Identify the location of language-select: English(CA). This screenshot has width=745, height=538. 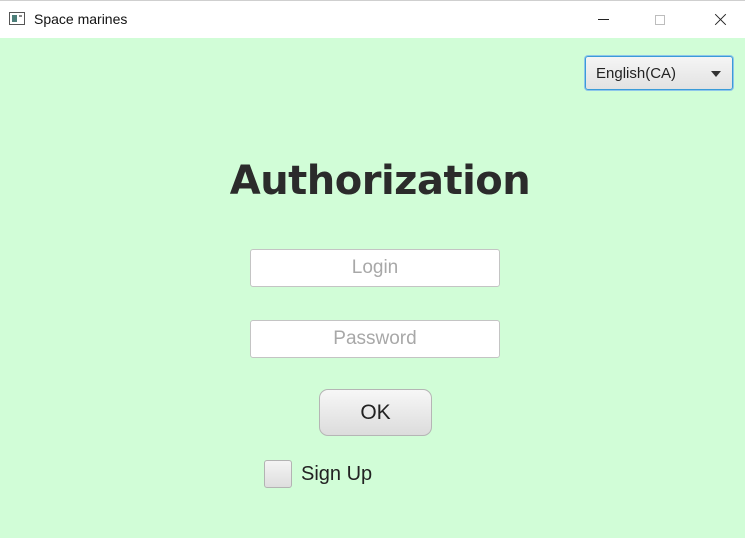
(659, 73).